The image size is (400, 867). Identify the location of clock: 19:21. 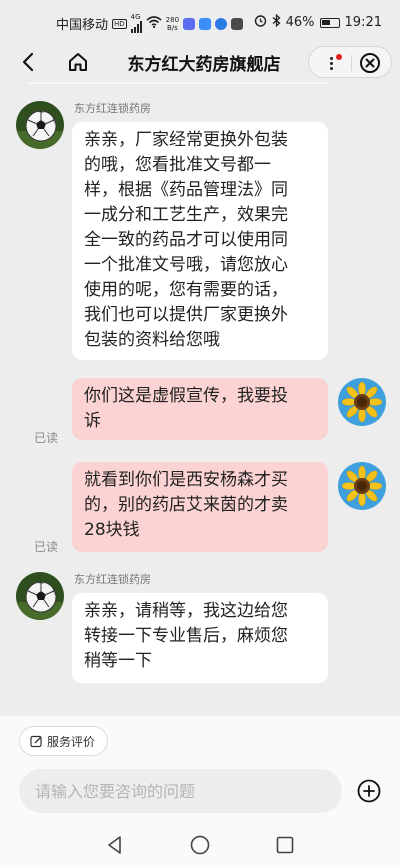
(363, 22).